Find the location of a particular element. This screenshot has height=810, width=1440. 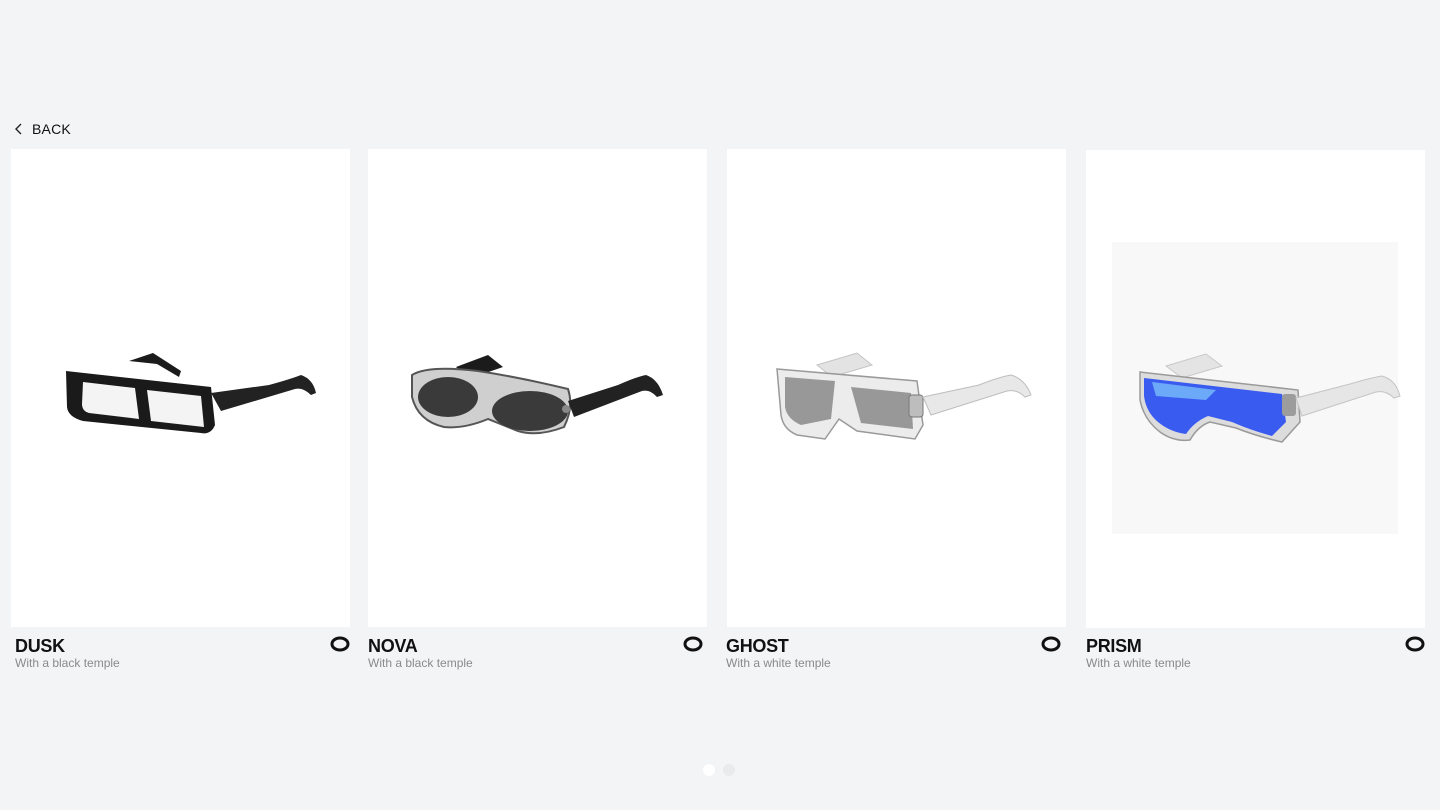

product-card-dusk is located at coordinates (180, 388).